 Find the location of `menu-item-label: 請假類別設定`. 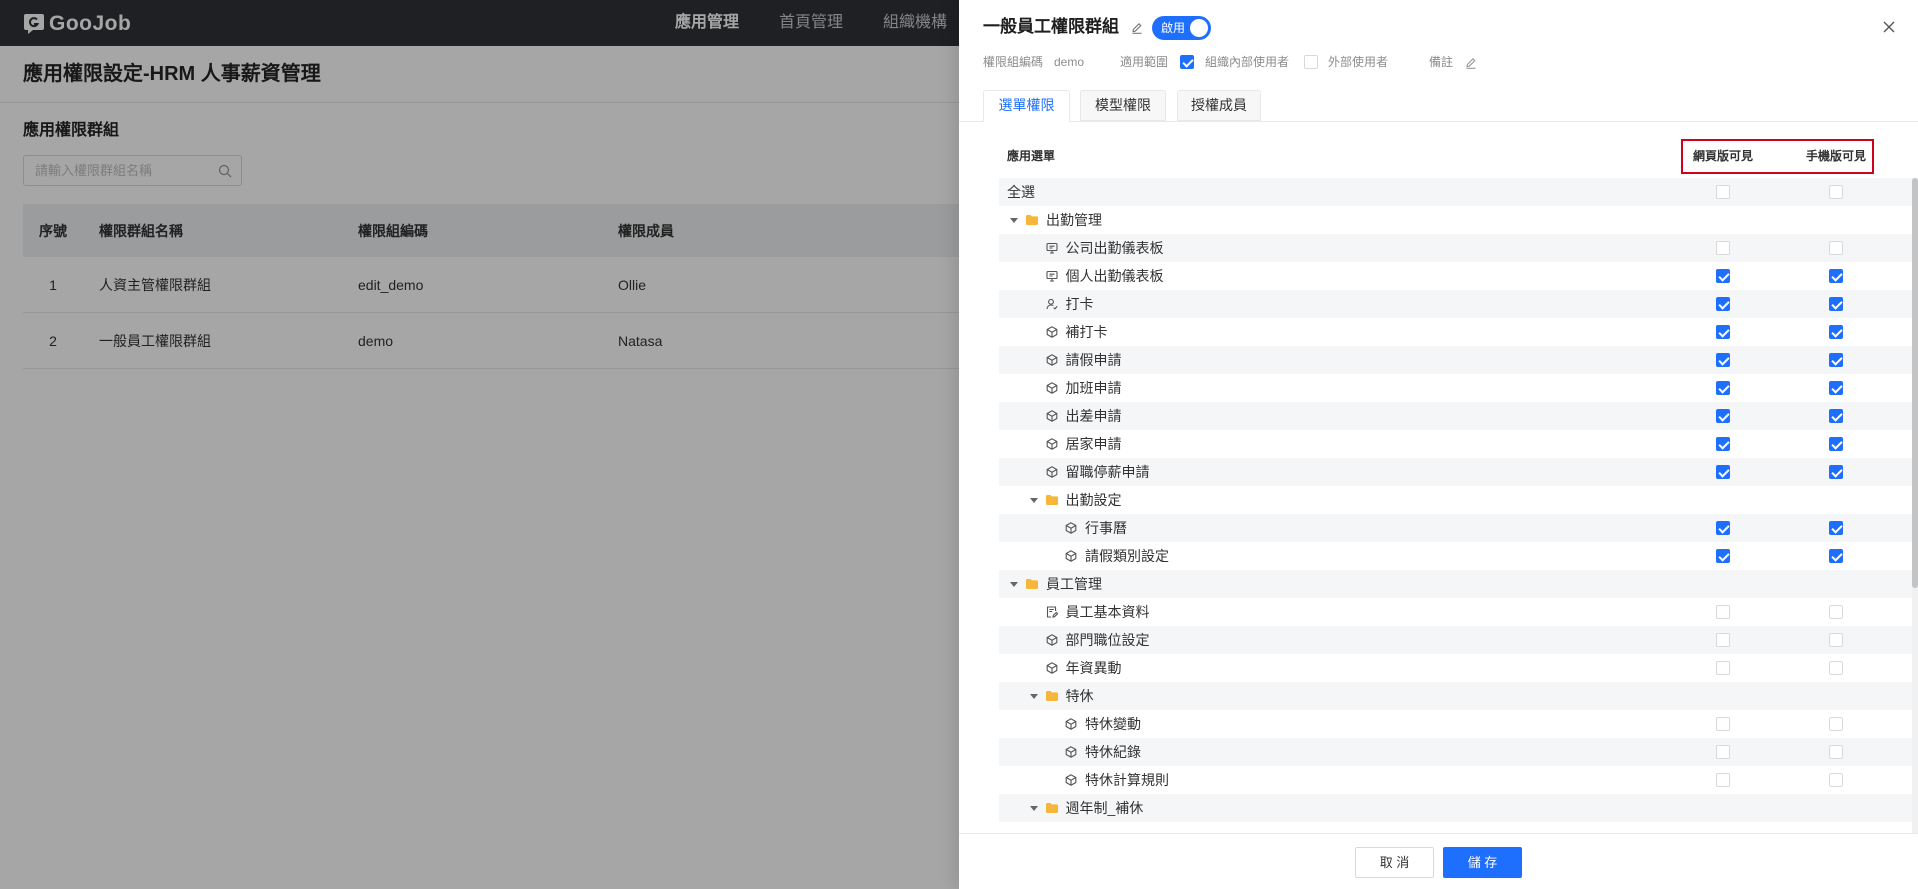

menu-item-label: 請假類別設定 is located at coordinates (1127, 556).